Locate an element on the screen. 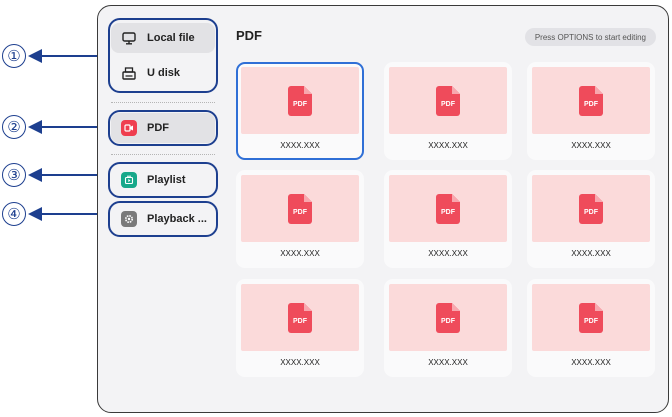 The image size is (672, 417). callout-number: ① is located at coordinates (14, 56).